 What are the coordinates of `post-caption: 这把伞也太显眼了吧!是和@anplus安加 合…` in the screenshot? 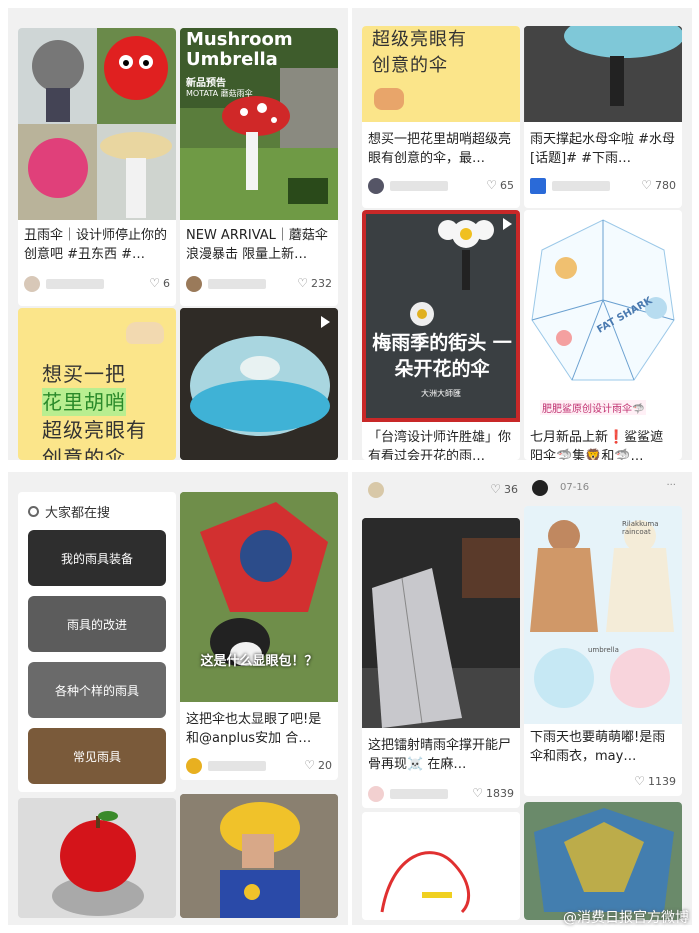 It's located at (254, 729).